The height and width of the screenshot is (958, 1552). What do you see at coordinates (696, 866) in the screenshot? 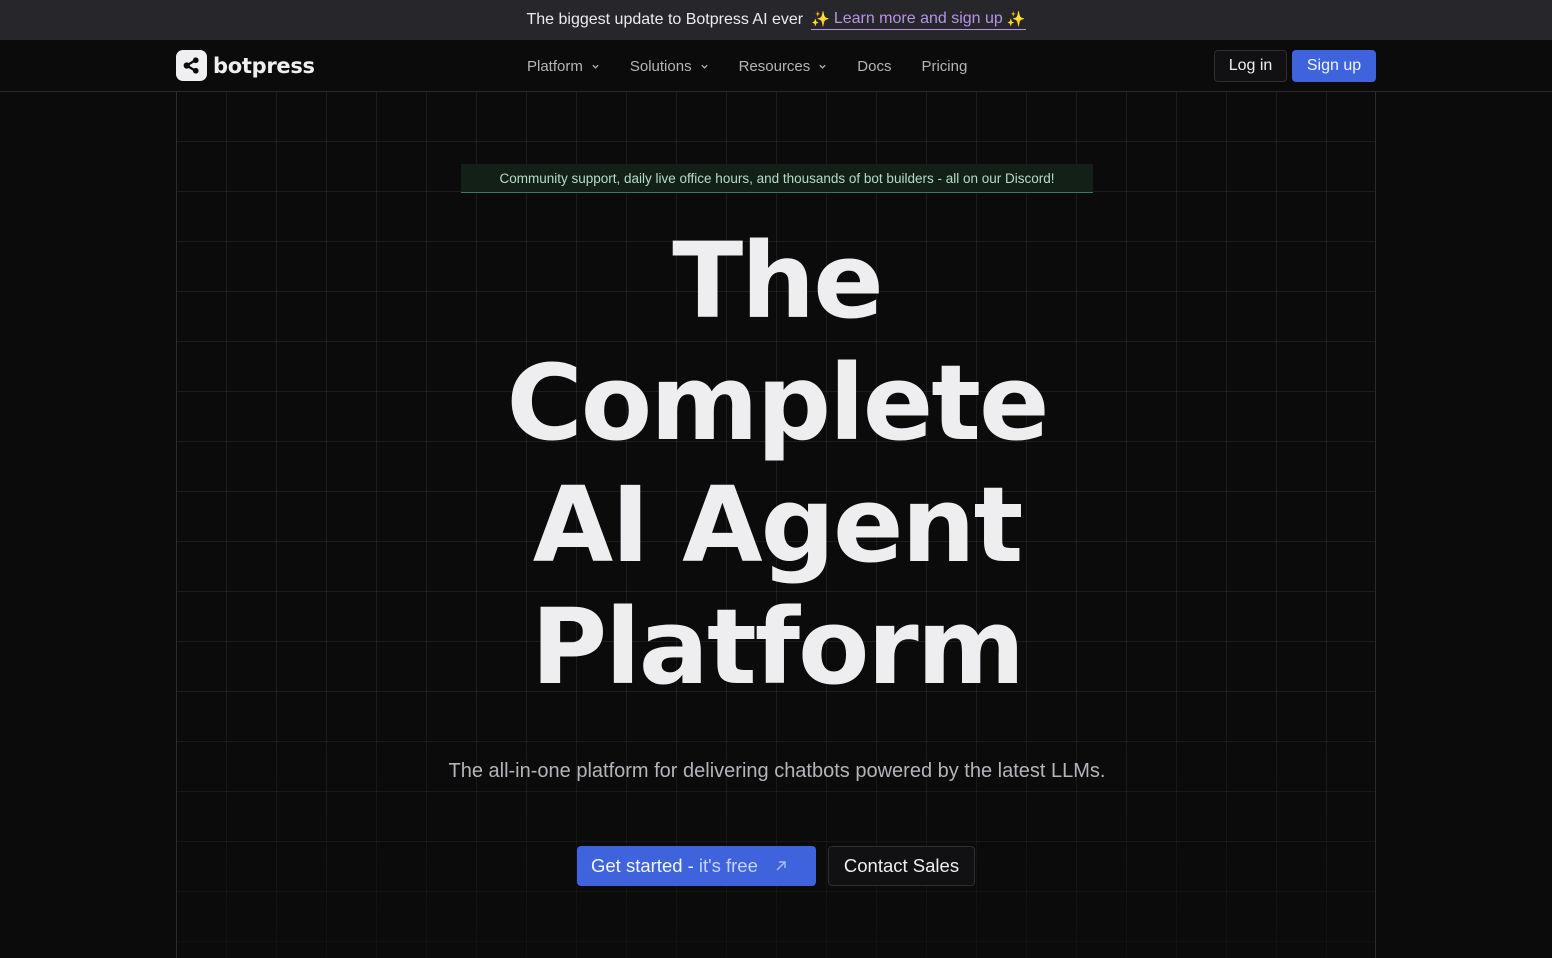
I see `get-started-button: Get started - it's free` at bounding box center [696, 866].